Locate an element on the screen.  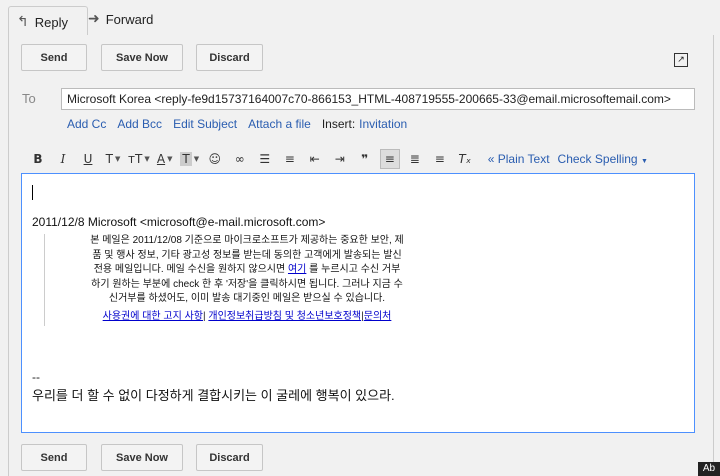
font-select: T ▼ is located at coordinates (113, 159).